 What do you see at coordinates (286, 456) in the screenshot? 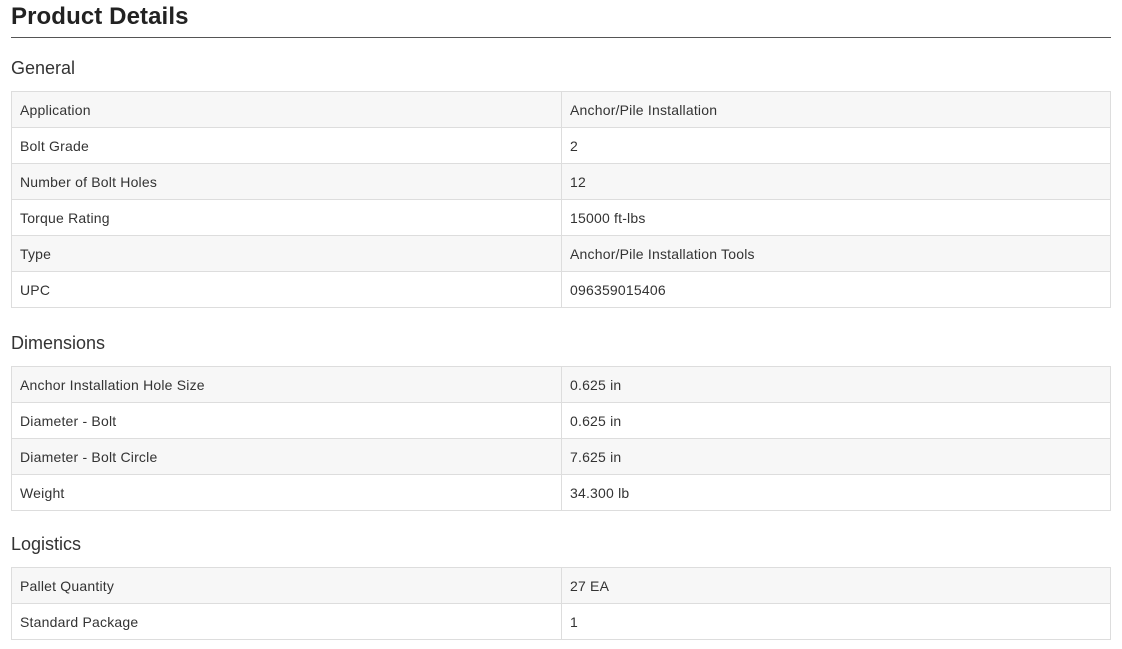
I see `spec-label: Diameter - Bolt Circle` at bounding box center [286, 456].